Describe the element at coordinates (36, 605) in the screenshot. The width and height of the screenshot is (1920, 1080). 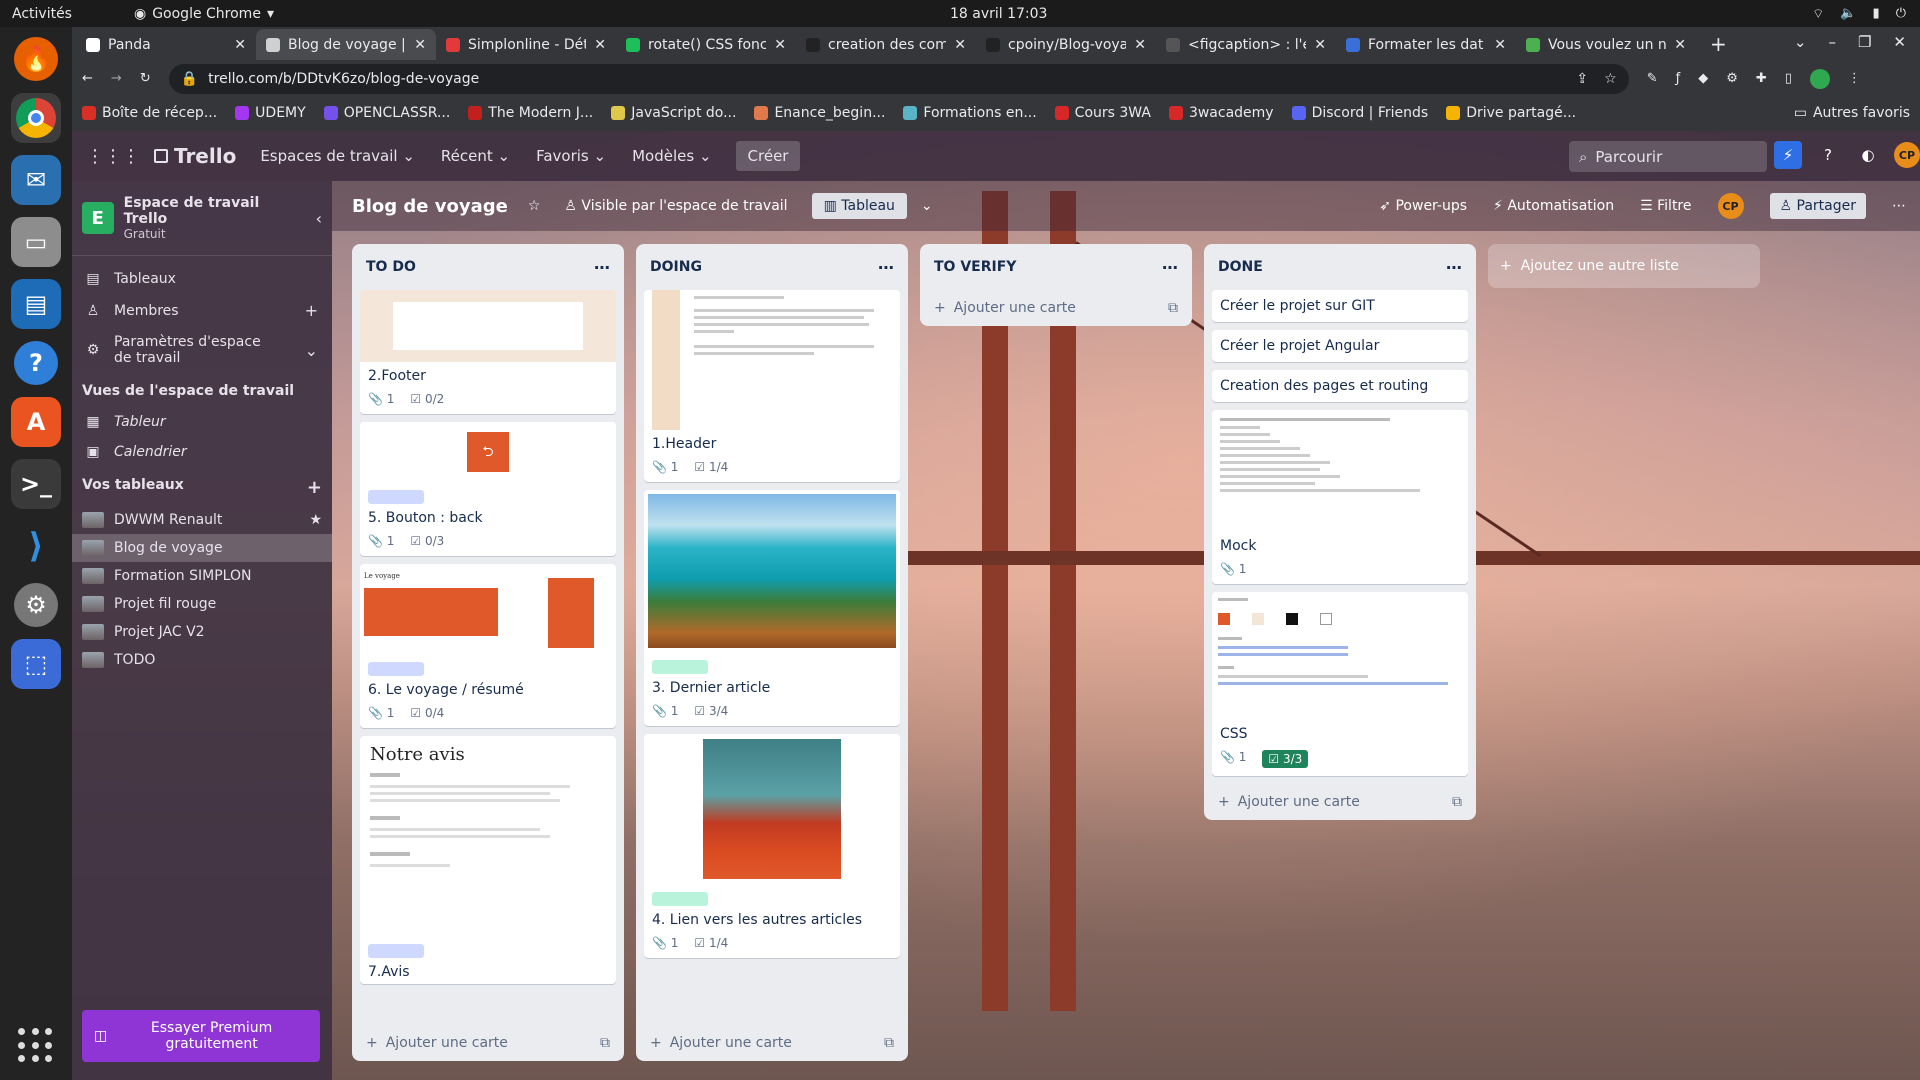
I see `settings-icon: ⚙` at that location.